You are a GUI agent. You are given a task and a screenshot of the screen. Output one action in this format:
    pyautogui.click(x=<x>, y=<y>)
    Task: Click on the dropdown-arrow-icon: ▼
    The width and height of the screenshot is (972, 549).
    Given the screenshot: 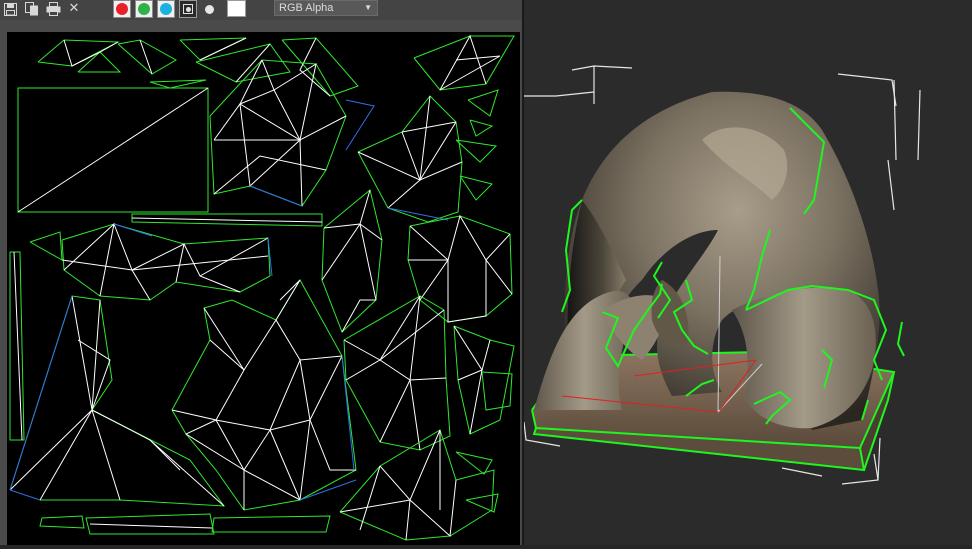 What is the action you would take?
    pyautogui.click(x=368, y=7)
    